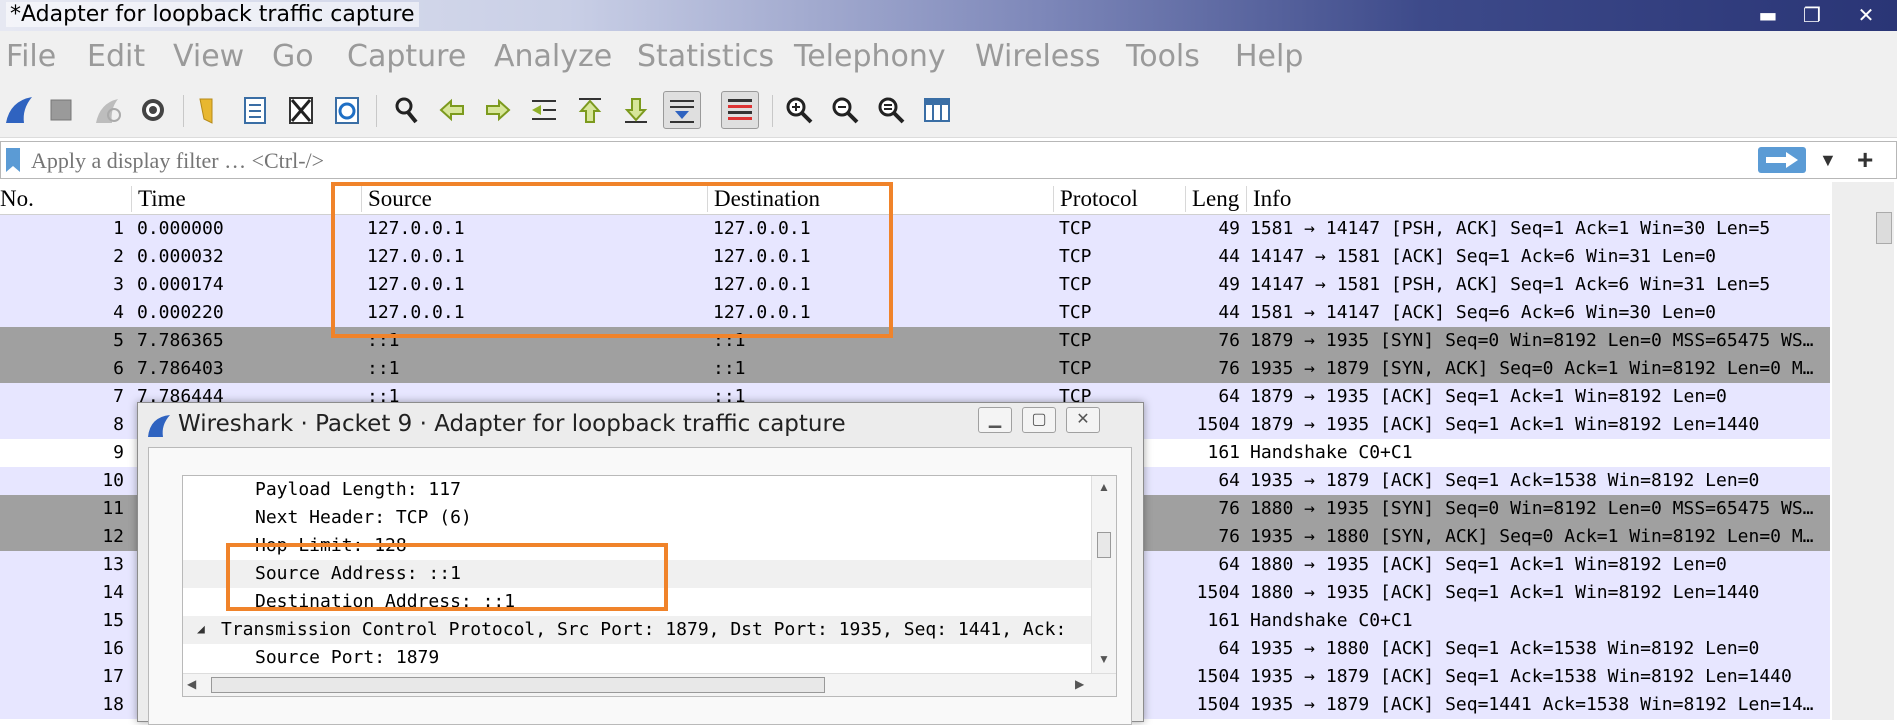  Describe the element at coordinates (682, 110) in the screenshot. I see `autoscroll-icon` at that location.